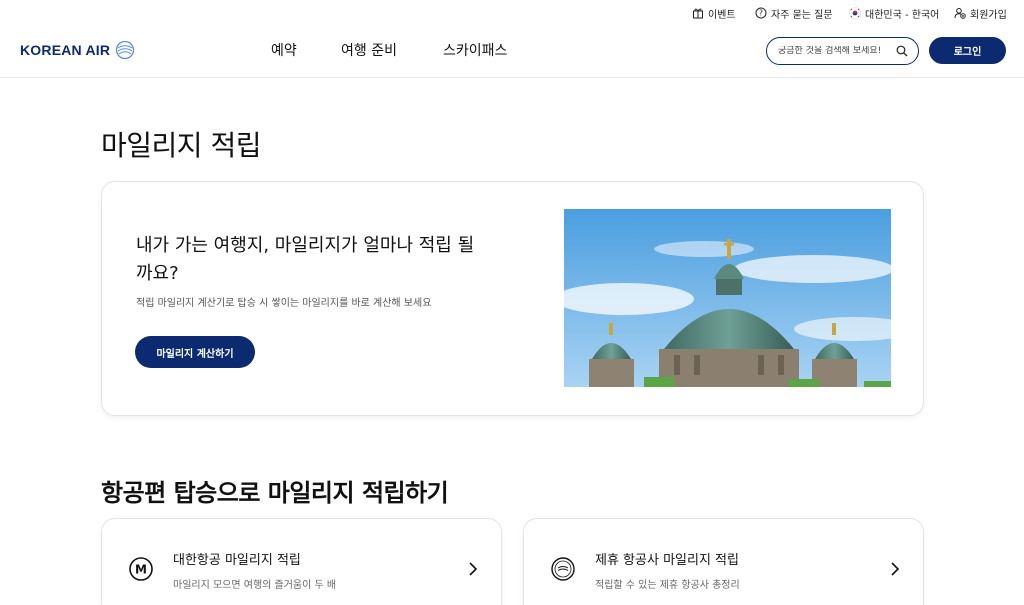 The height and width of the screenshot is (605, 1024). What do you see at coordinates (284, 303) in the screenshot?
I see `hero-subtitle: 적립 마일리지 계산기로 탑승 시 쌓이는 마일리지를 바로 계산해 보세요` at bounding box center [284, 303].